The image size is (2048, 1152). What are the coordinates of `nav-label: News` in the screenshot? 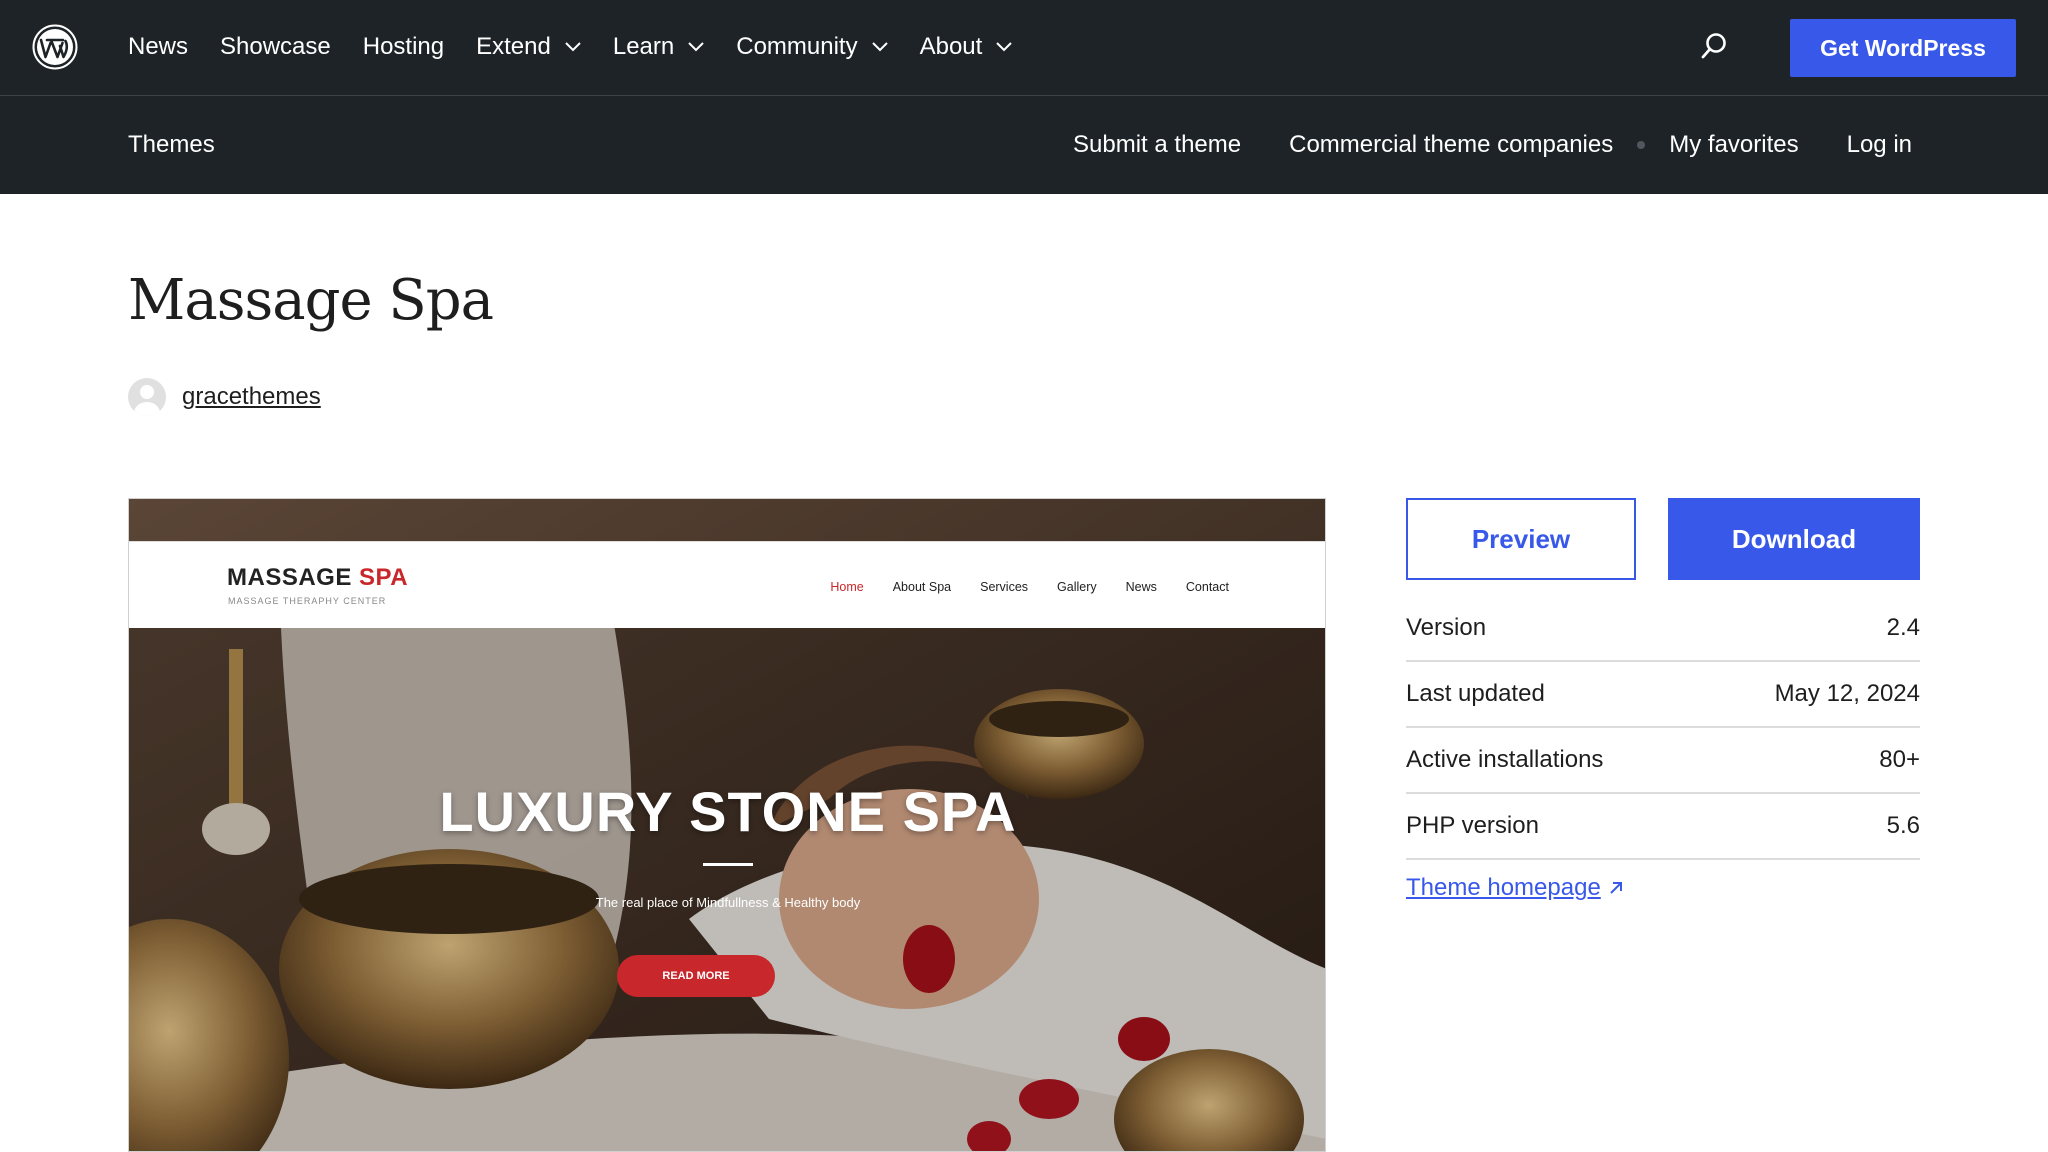 It's located at (158, 46).